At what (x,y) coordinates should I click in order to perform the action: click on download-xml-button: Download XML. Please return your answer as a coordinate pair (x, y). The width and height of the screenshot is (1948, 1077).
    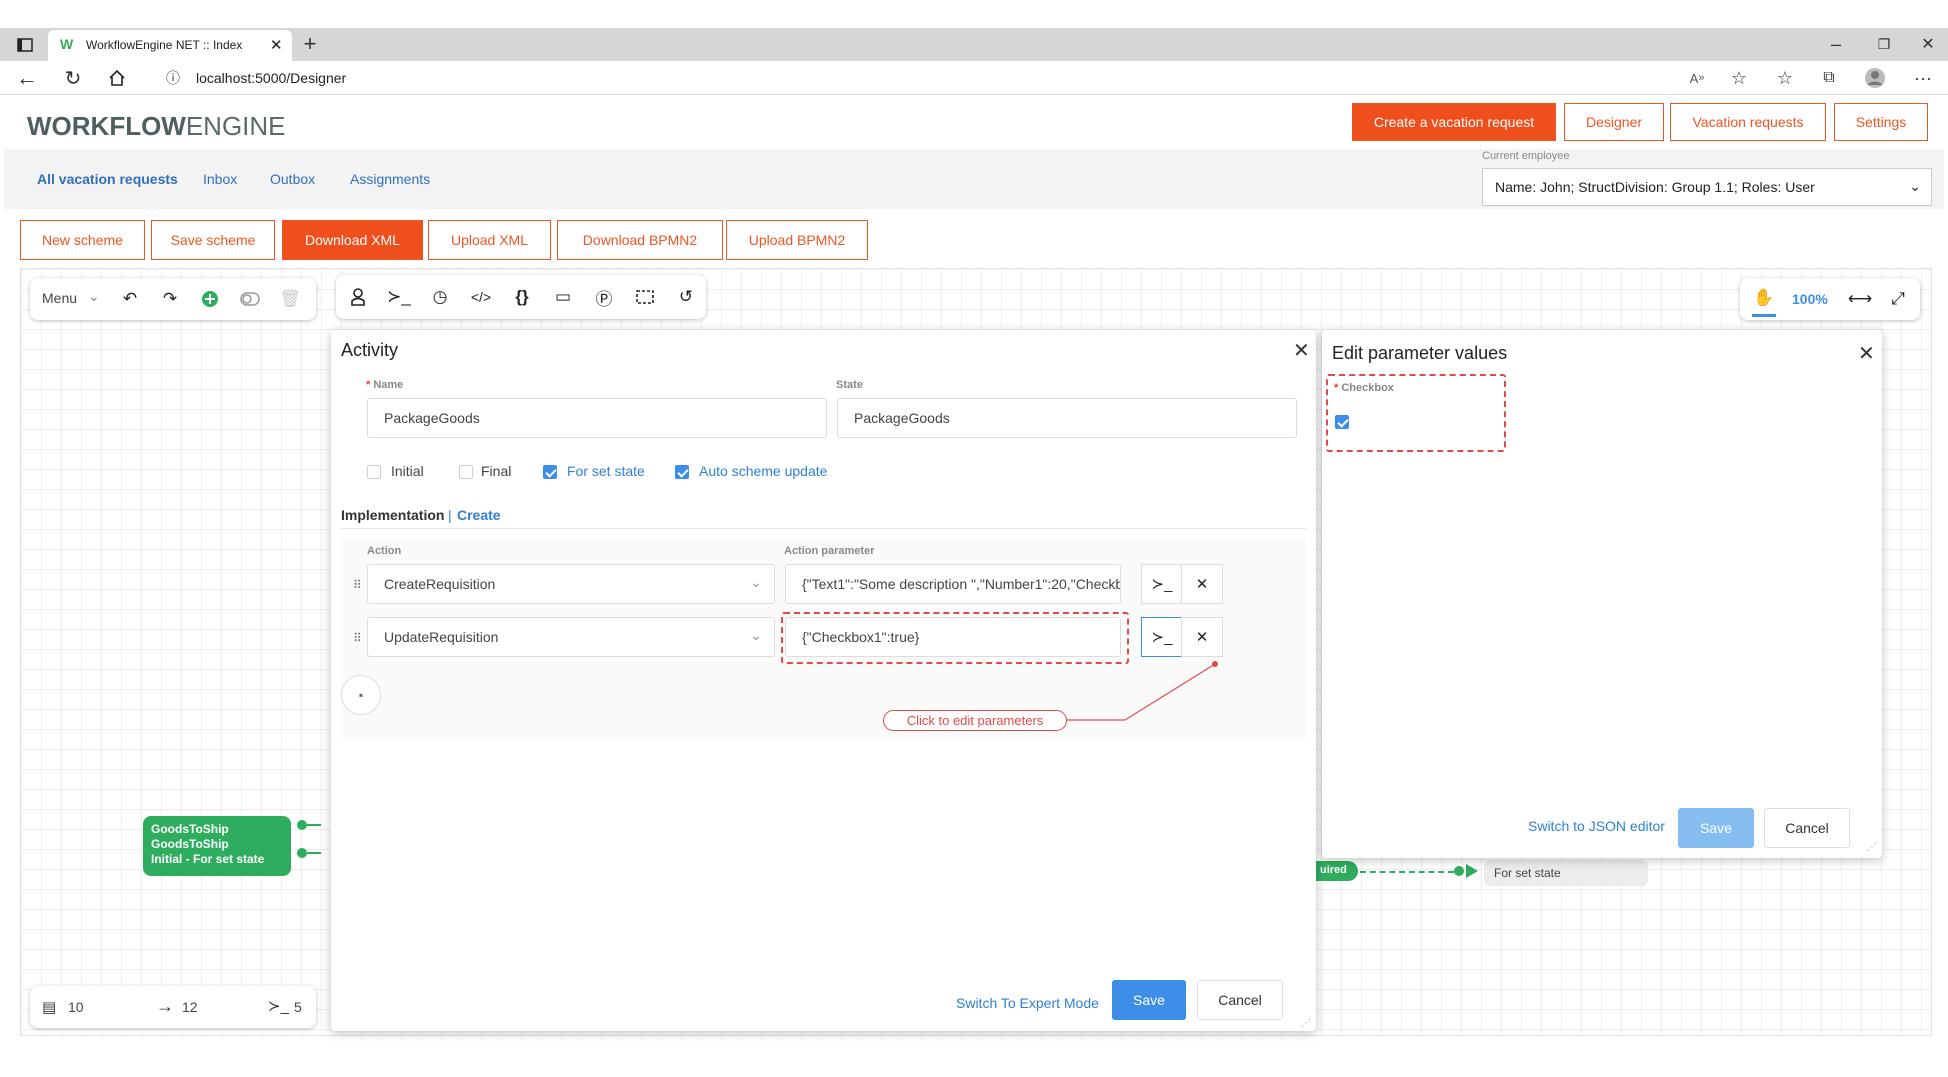
    Looking at the image, I should click on (352, 240).